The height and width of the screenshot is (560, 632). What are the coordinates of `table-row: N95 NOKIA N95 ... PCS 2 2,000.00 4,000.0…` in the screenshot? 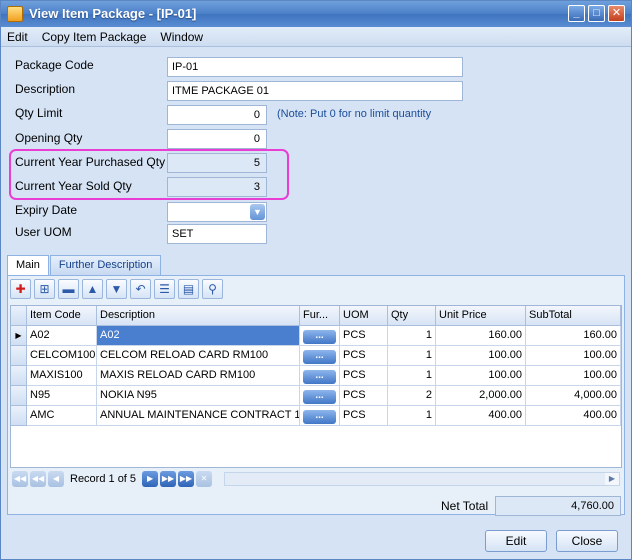 It's located at (316, 396).